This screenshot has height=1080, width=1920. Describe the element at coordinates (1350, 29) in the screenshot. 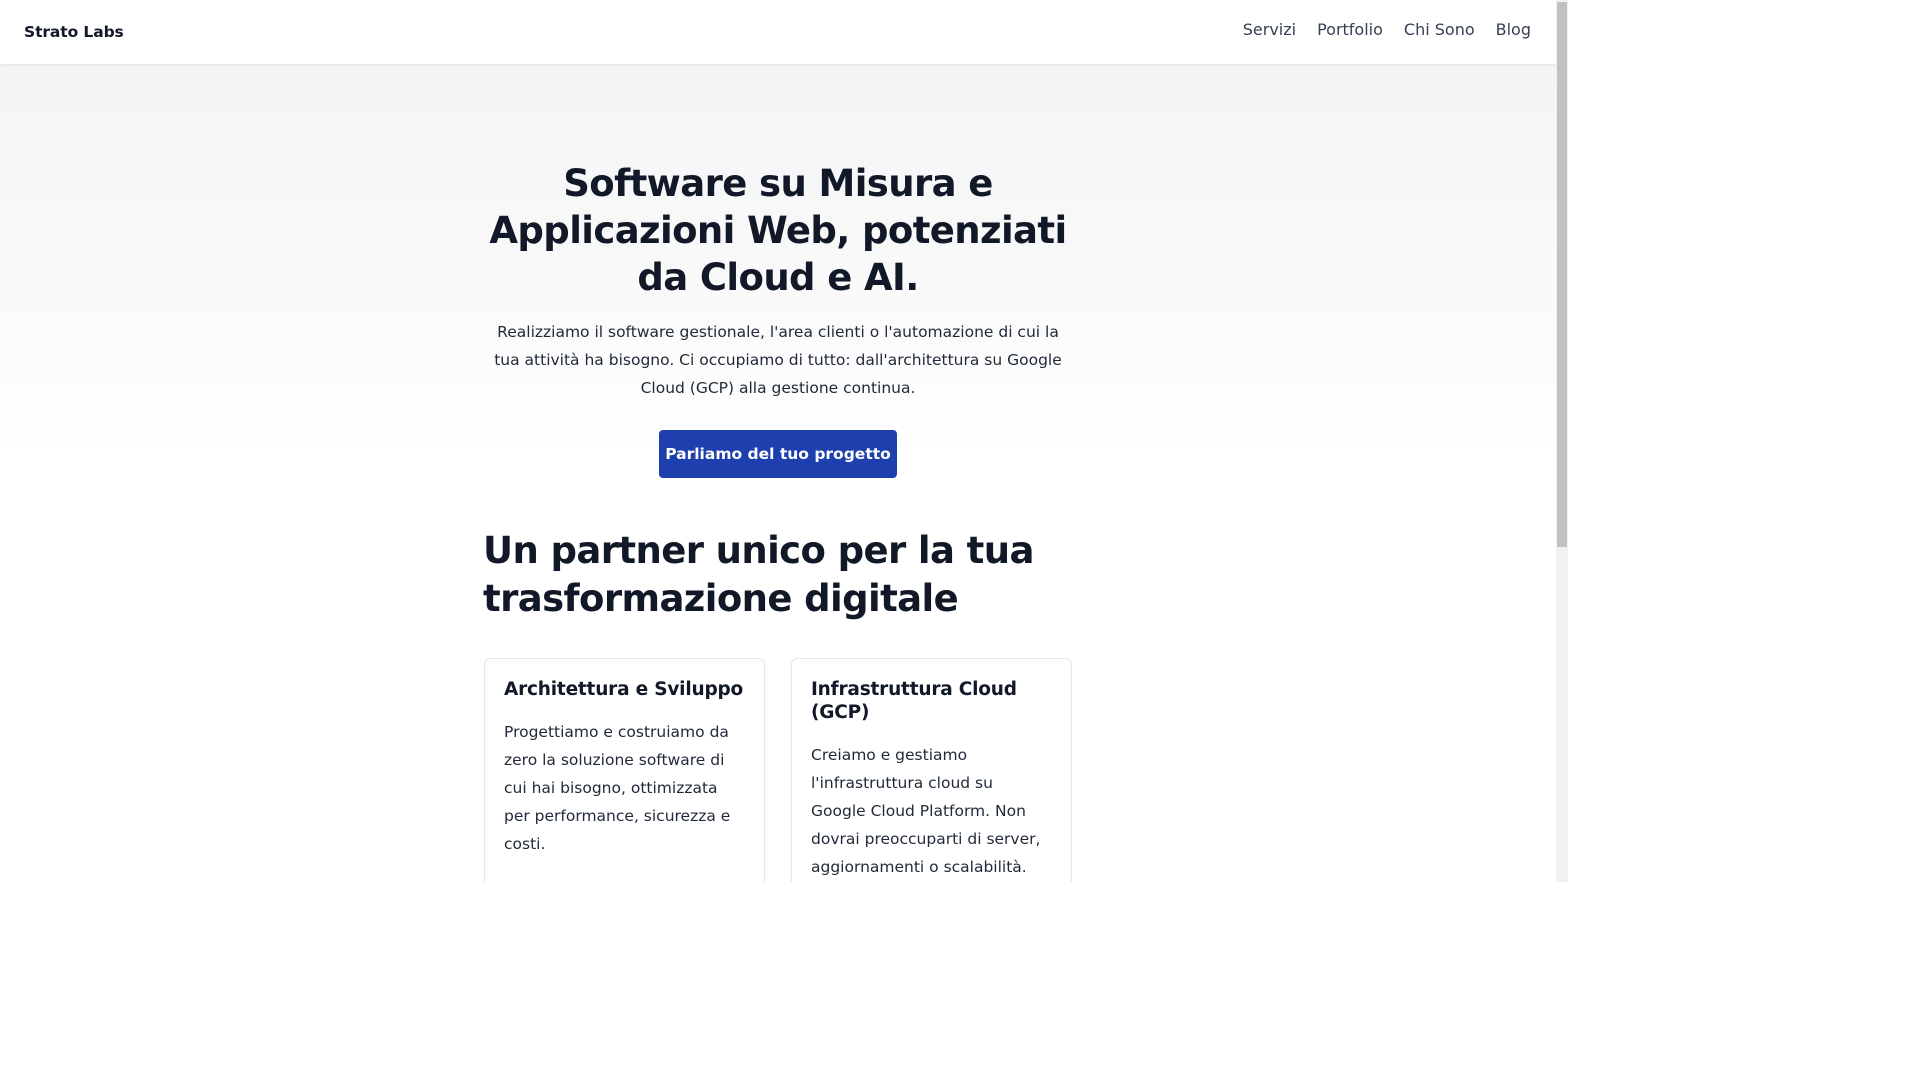

I see `nav-link-portfolio: Portfolio` at that location.